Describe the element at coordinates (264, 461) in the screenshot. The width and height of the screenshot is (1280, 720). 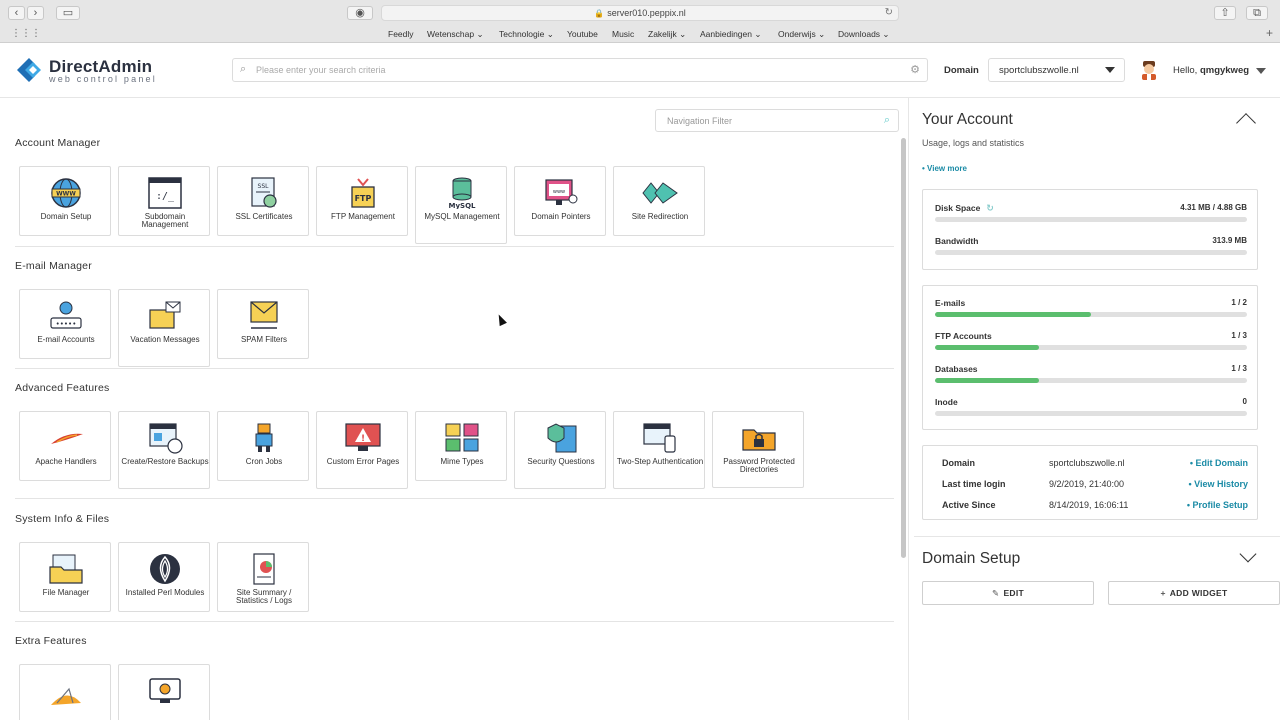
I see `tile-label: Cron Jobs` at that location.